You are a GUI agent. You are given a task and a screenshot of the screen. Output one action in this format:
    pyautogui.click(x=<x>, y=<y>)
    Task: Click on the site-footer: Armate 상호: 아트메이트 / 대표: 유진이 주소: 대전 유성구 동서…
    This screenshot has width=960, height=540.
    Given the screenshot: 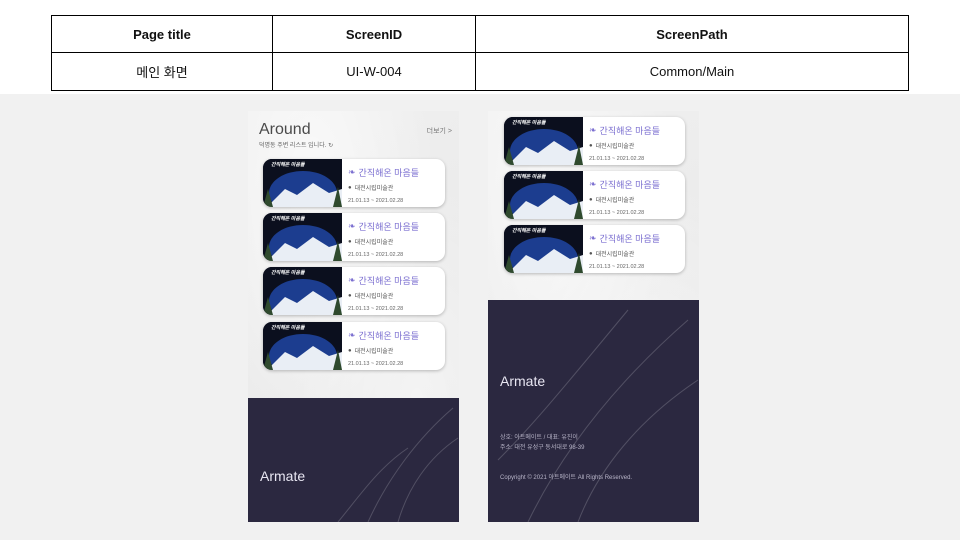 What is the action you would take?
    pyautogui.click(x=593, y=411)
    